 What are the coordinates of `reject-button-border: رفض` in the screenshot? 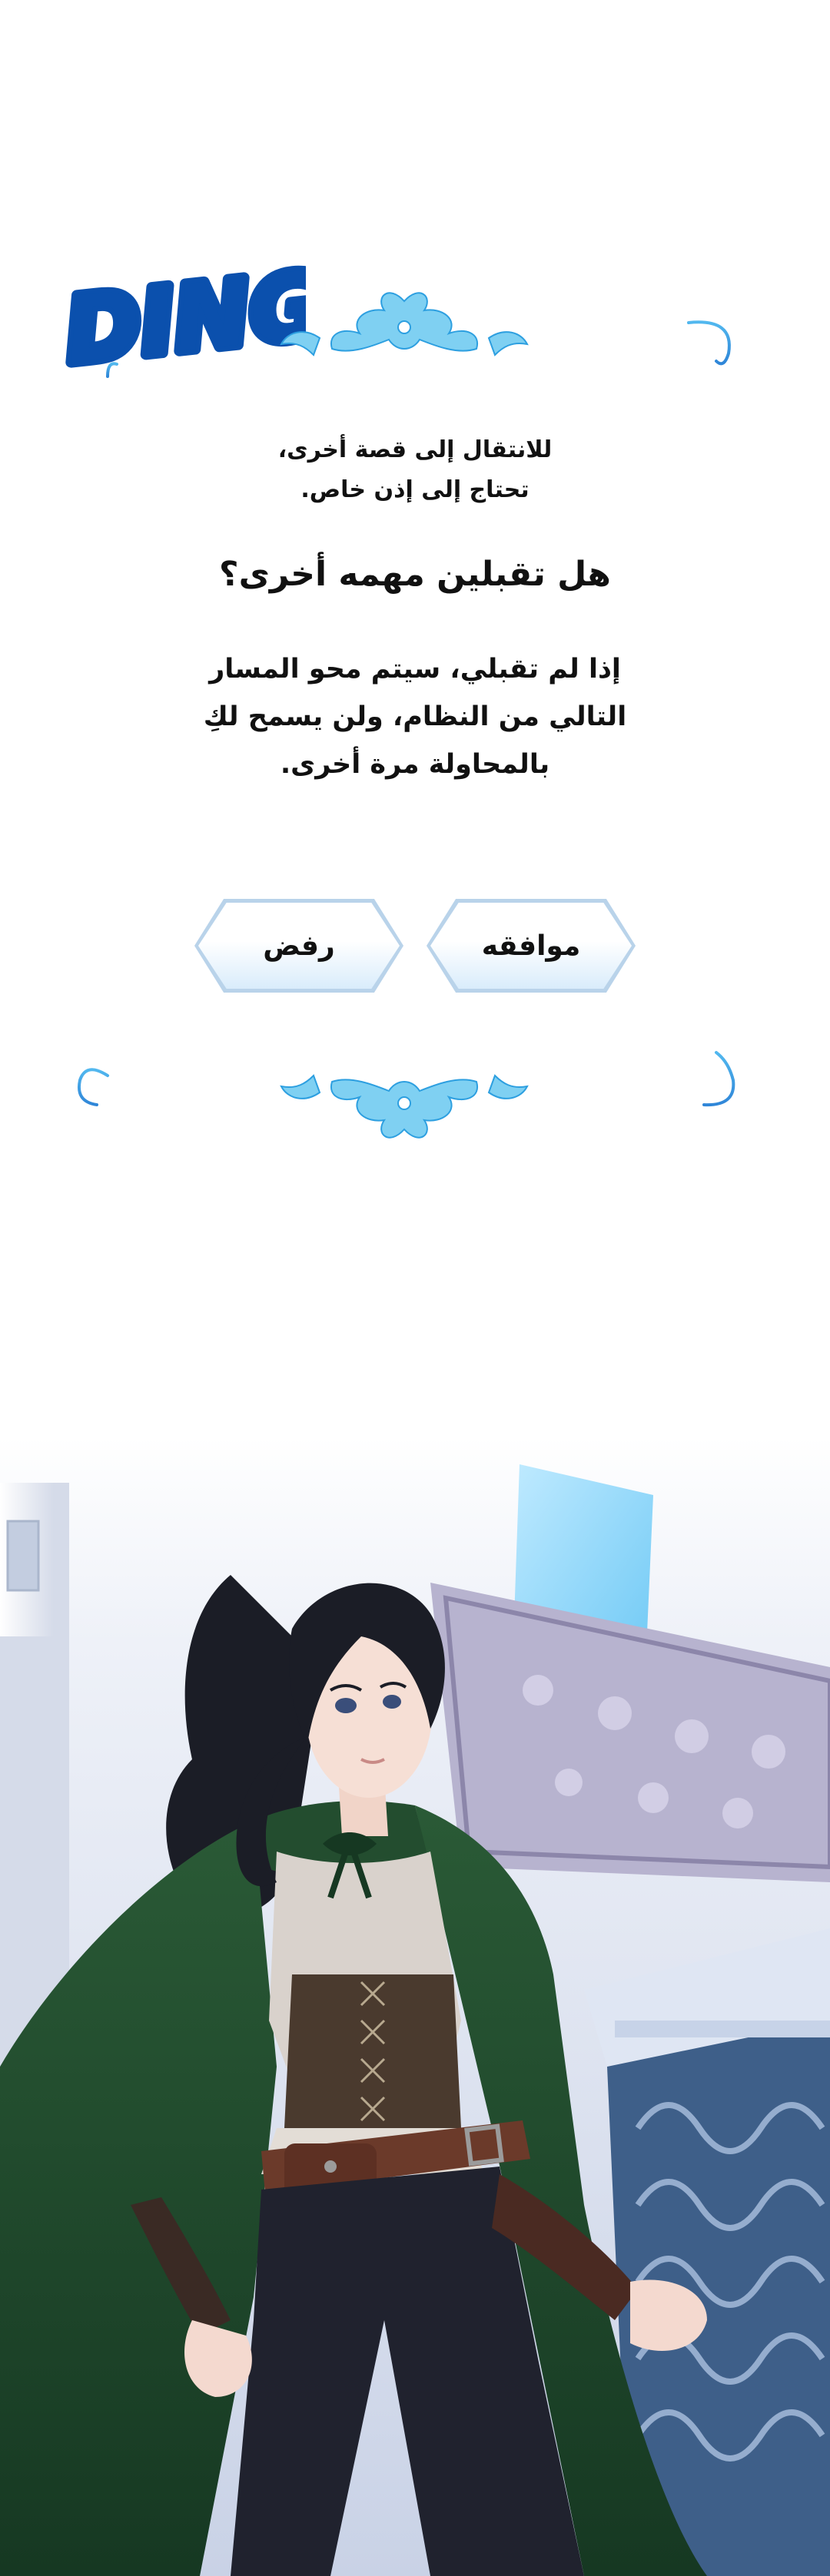 It's located at (298, 946).